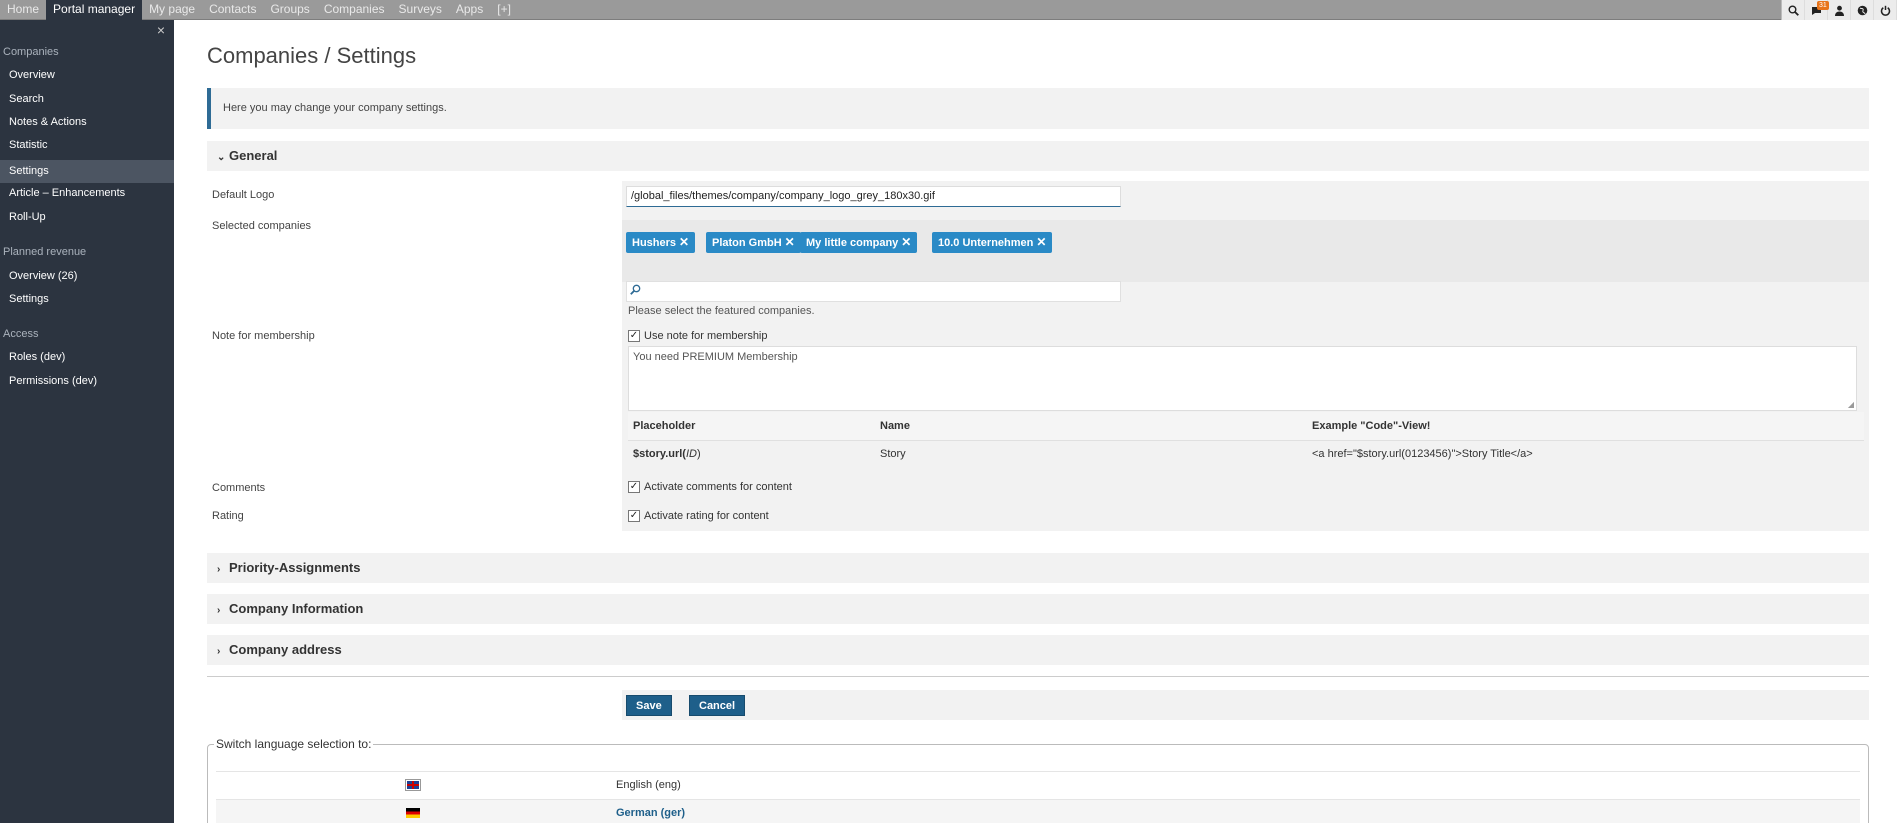  What do you see at coordinates (698, 454) in the screenshot?
I see `placeholder-suffix: )` at bounding box center [698, 454].